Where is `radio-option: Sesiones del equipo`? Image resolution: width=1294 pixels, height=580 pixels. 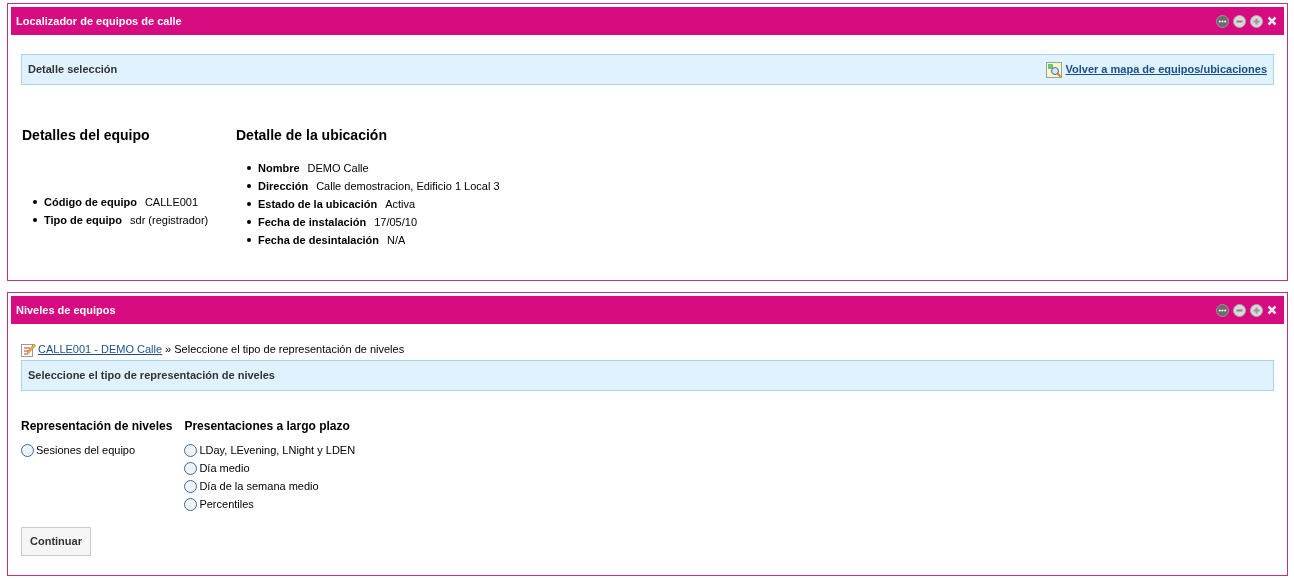 radio-option: Sesiones del equipo is located at coordinates (97, 450).